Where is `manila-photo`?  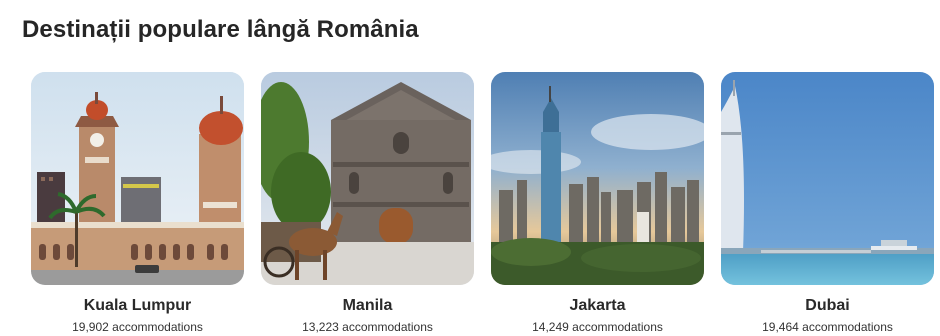 manila-photo is located at coordinates (367, 178).